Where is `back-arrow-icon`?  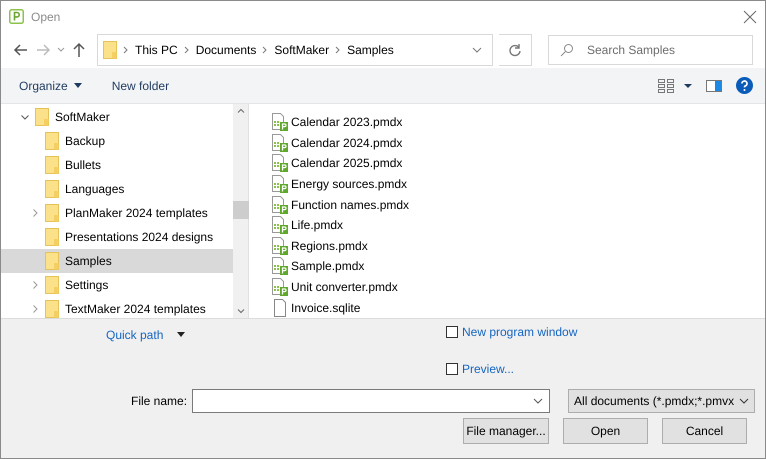
back-arrow-icon is located at coordinates (21, 50).